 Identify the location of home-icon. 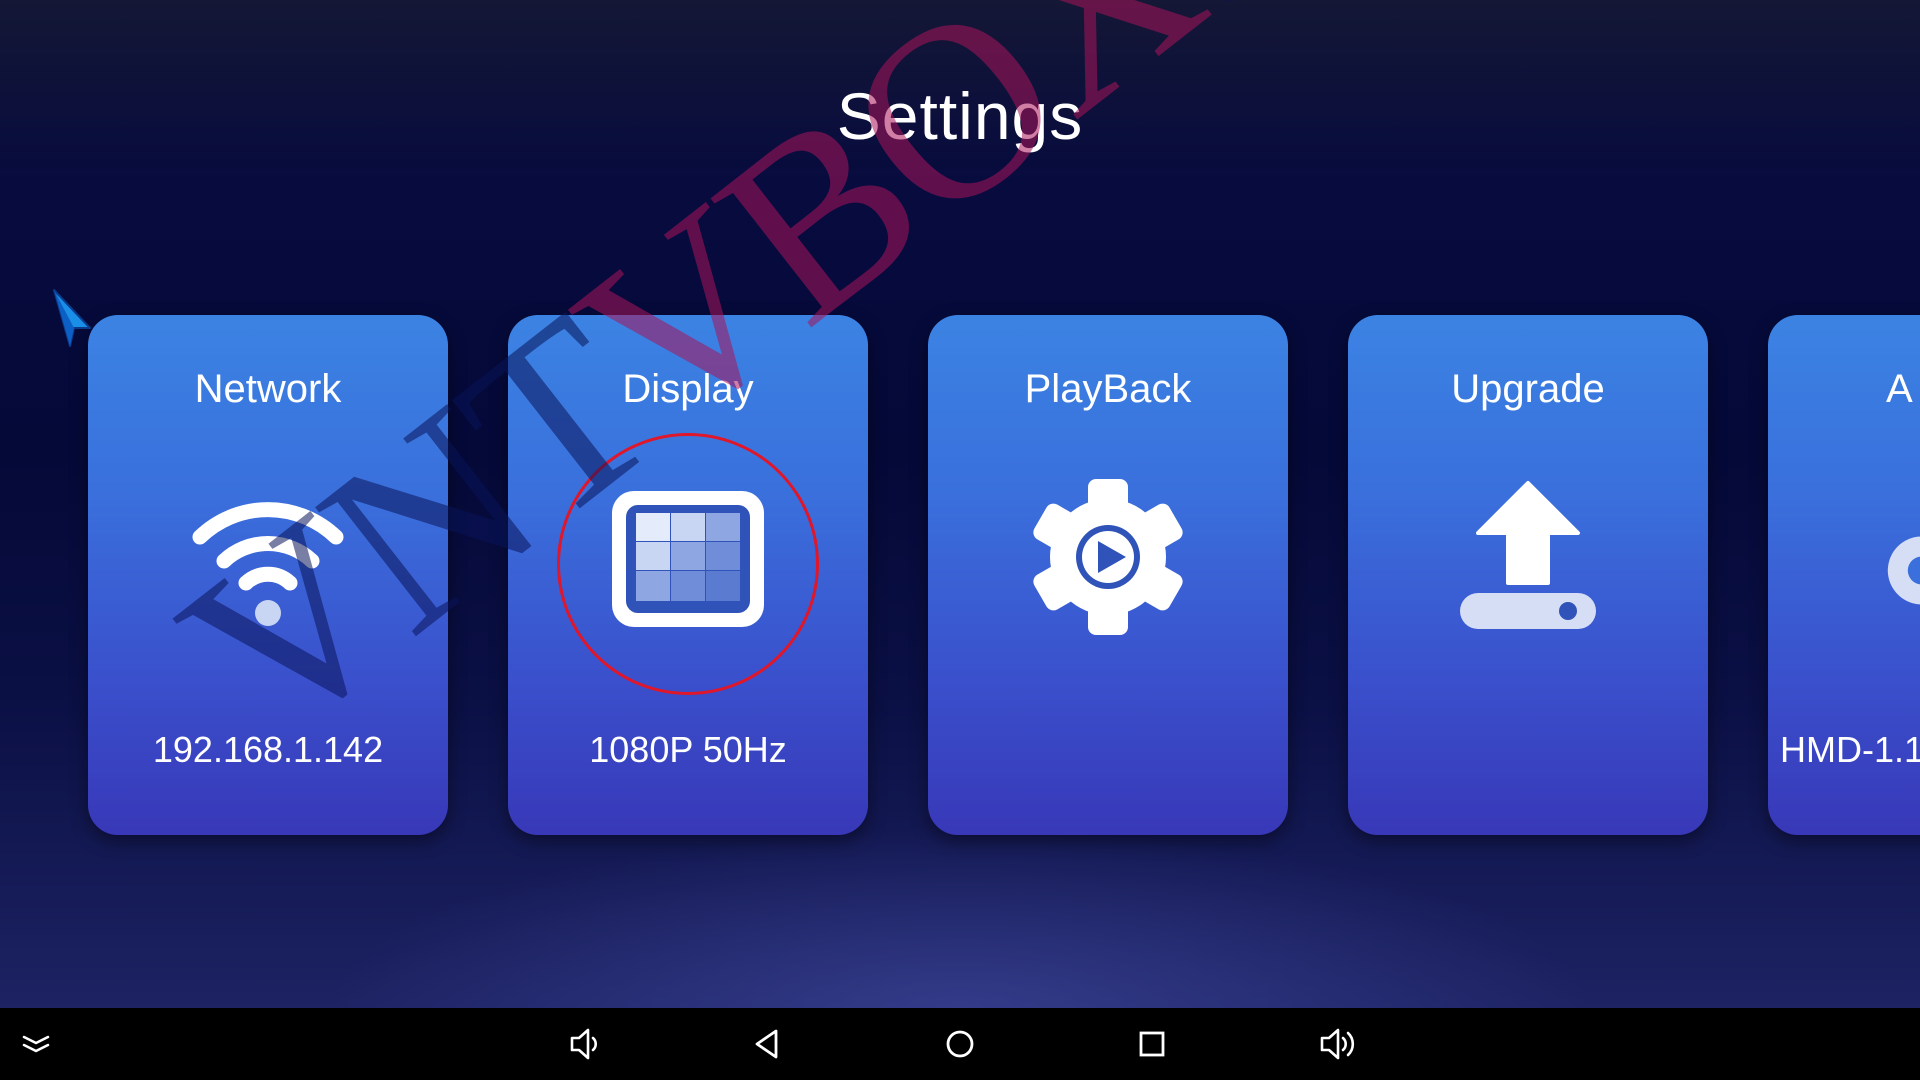
(960, 1044).